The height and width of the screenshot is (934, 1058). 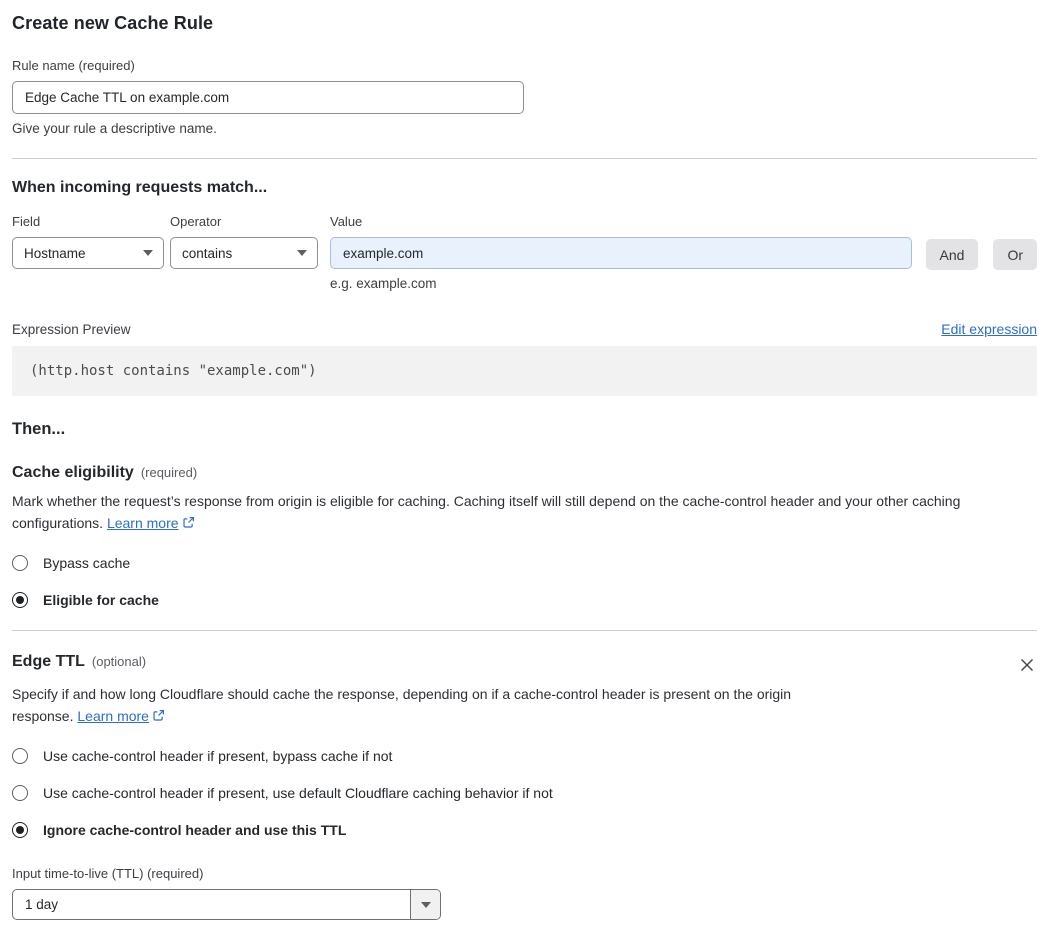 What do you see at coordinates (55, 253) in the screenshot?
I see `field-select-value: Hostname` at bounding box center [55, 253].